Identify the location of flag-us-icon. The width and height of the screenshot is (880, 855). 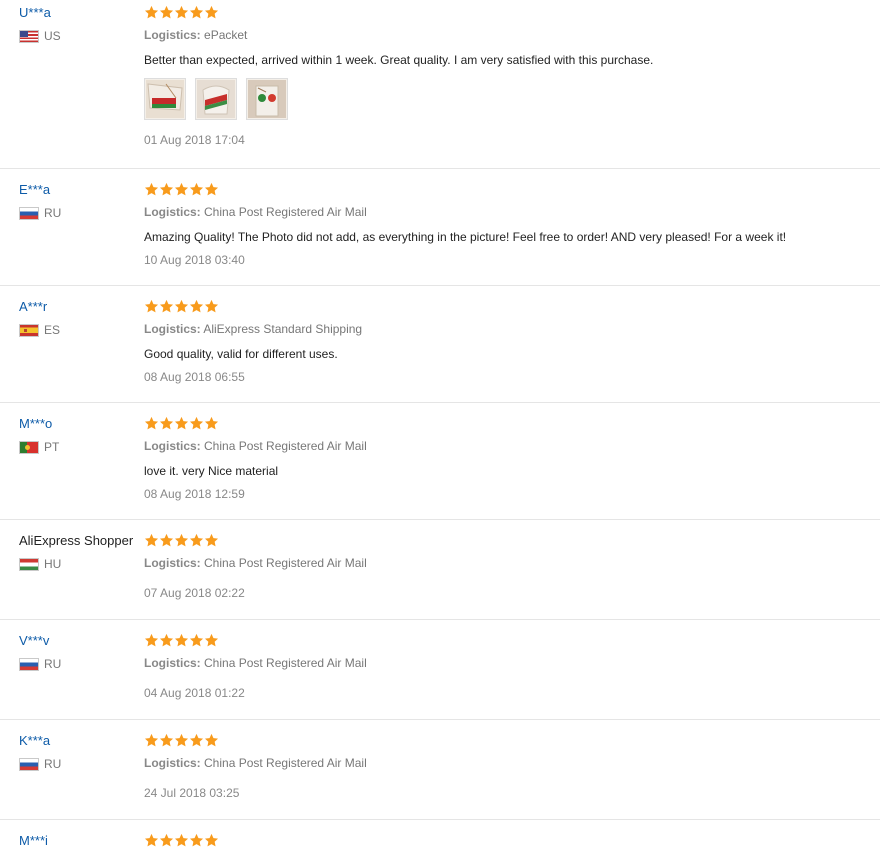
(29, 36).